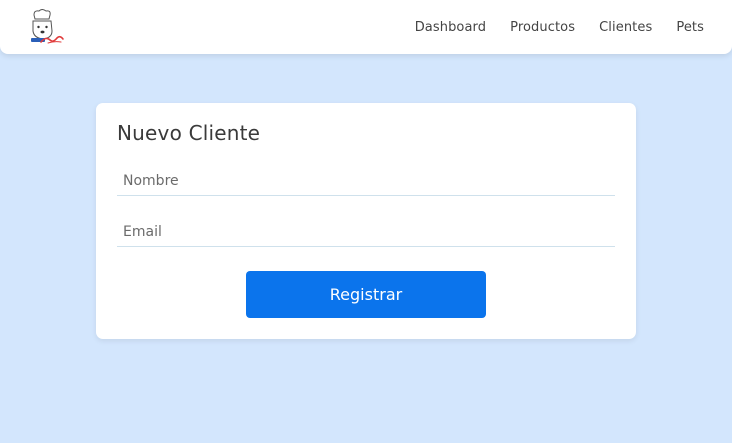 Image resolution: width=732 pixels, height=443 pixels. I want to click on nav-link-productos: Productos, so click(542, 27).